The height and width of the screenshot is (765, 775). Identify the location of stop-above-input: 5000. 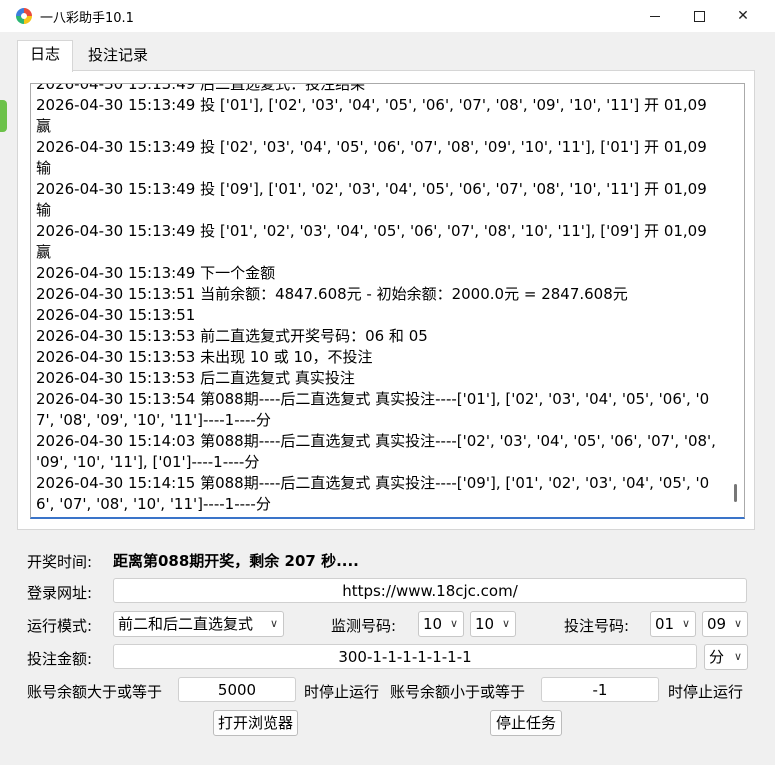
(237, 689).